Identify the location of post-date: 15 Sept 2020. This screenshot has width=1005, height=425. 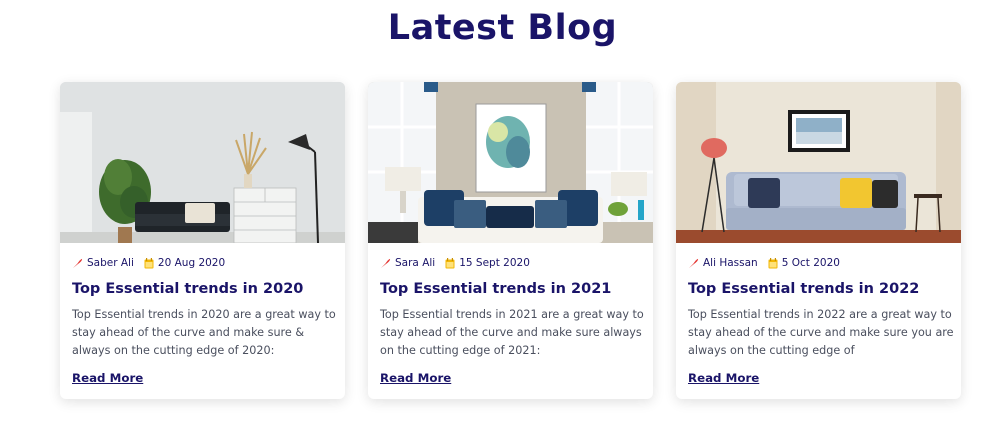
(494, 263).